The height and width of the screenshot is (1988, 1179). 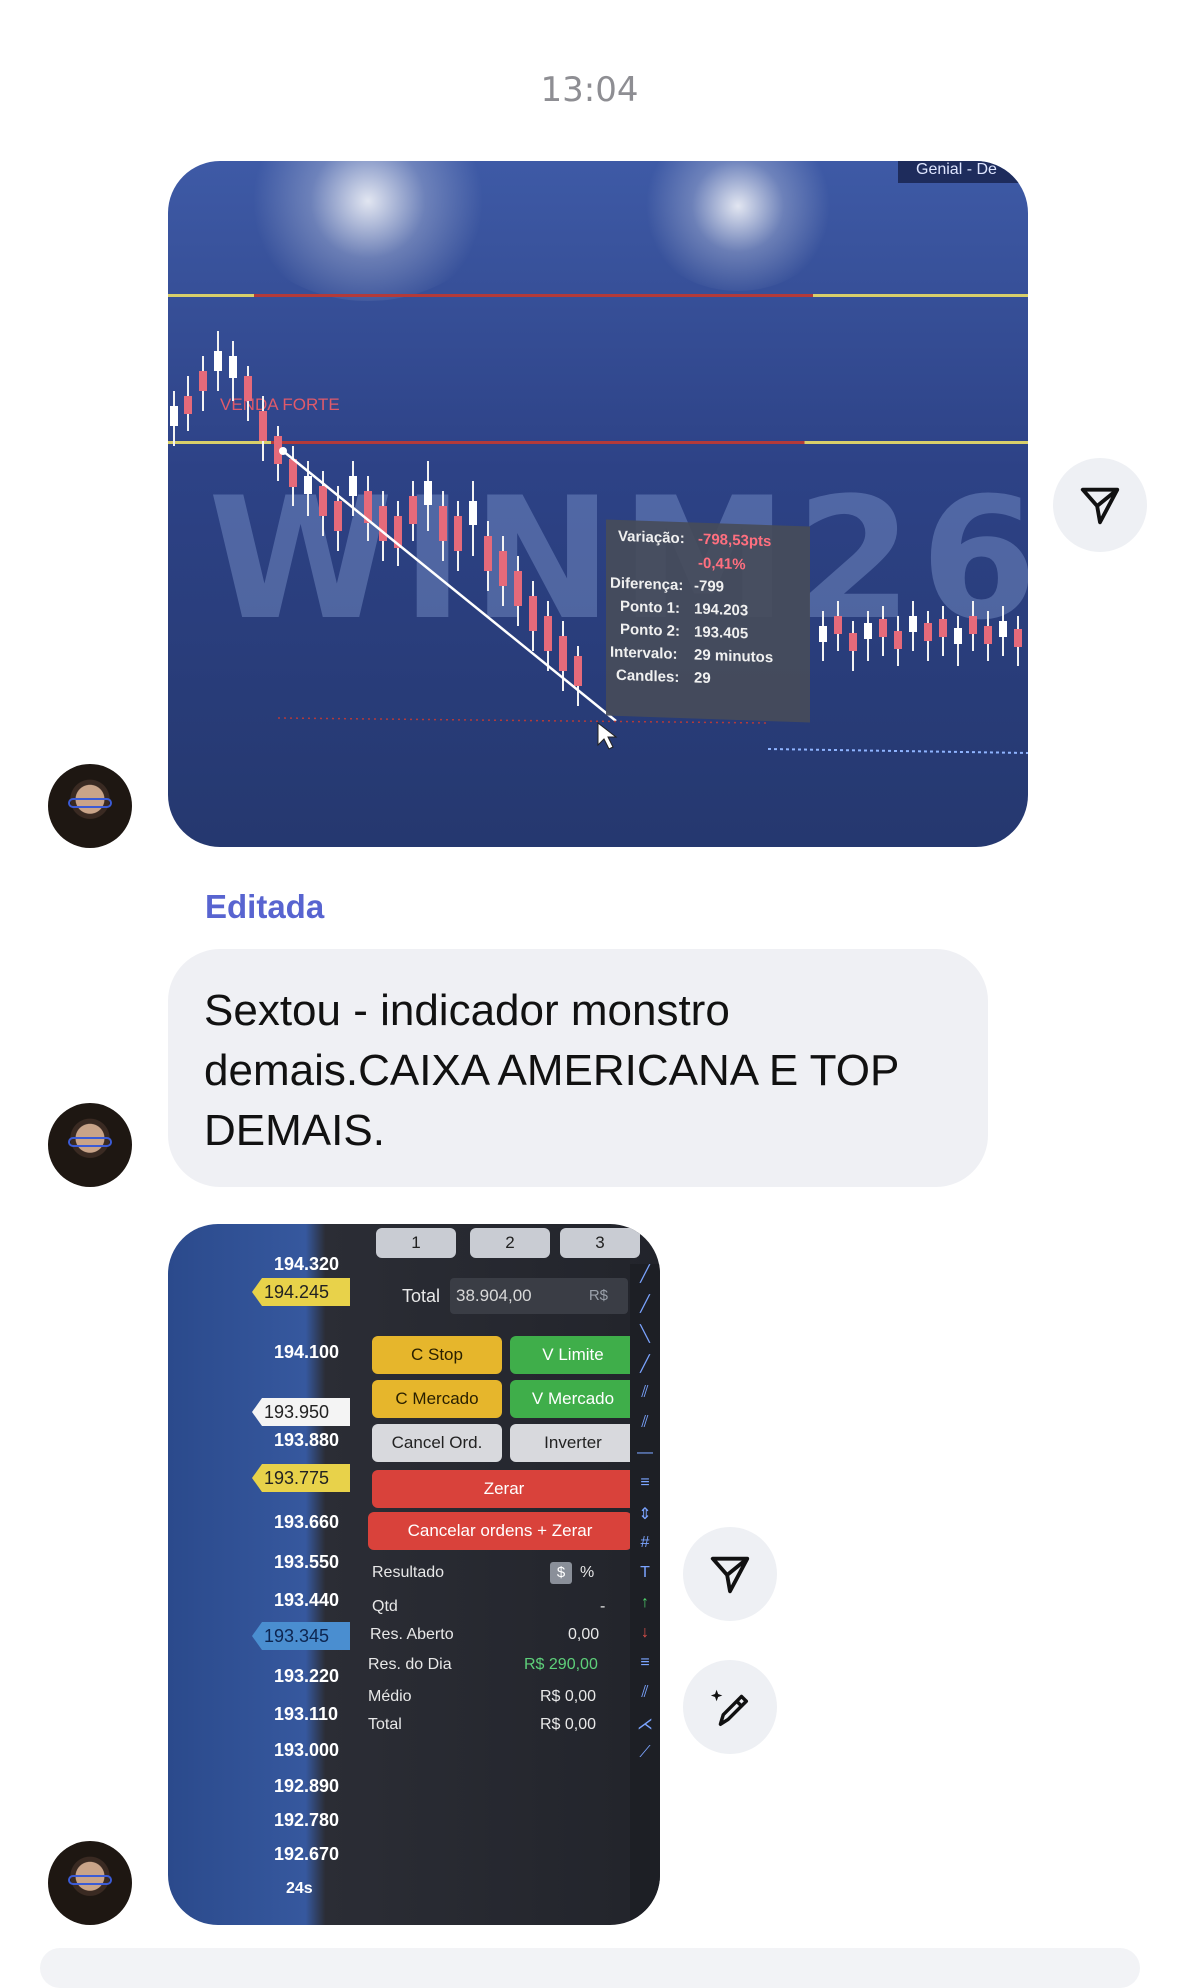 What do you see at coordinates (734, 656) in the screenshot?
I see `intervalo-value: 29 minutos` at bounding box center [734, 656].